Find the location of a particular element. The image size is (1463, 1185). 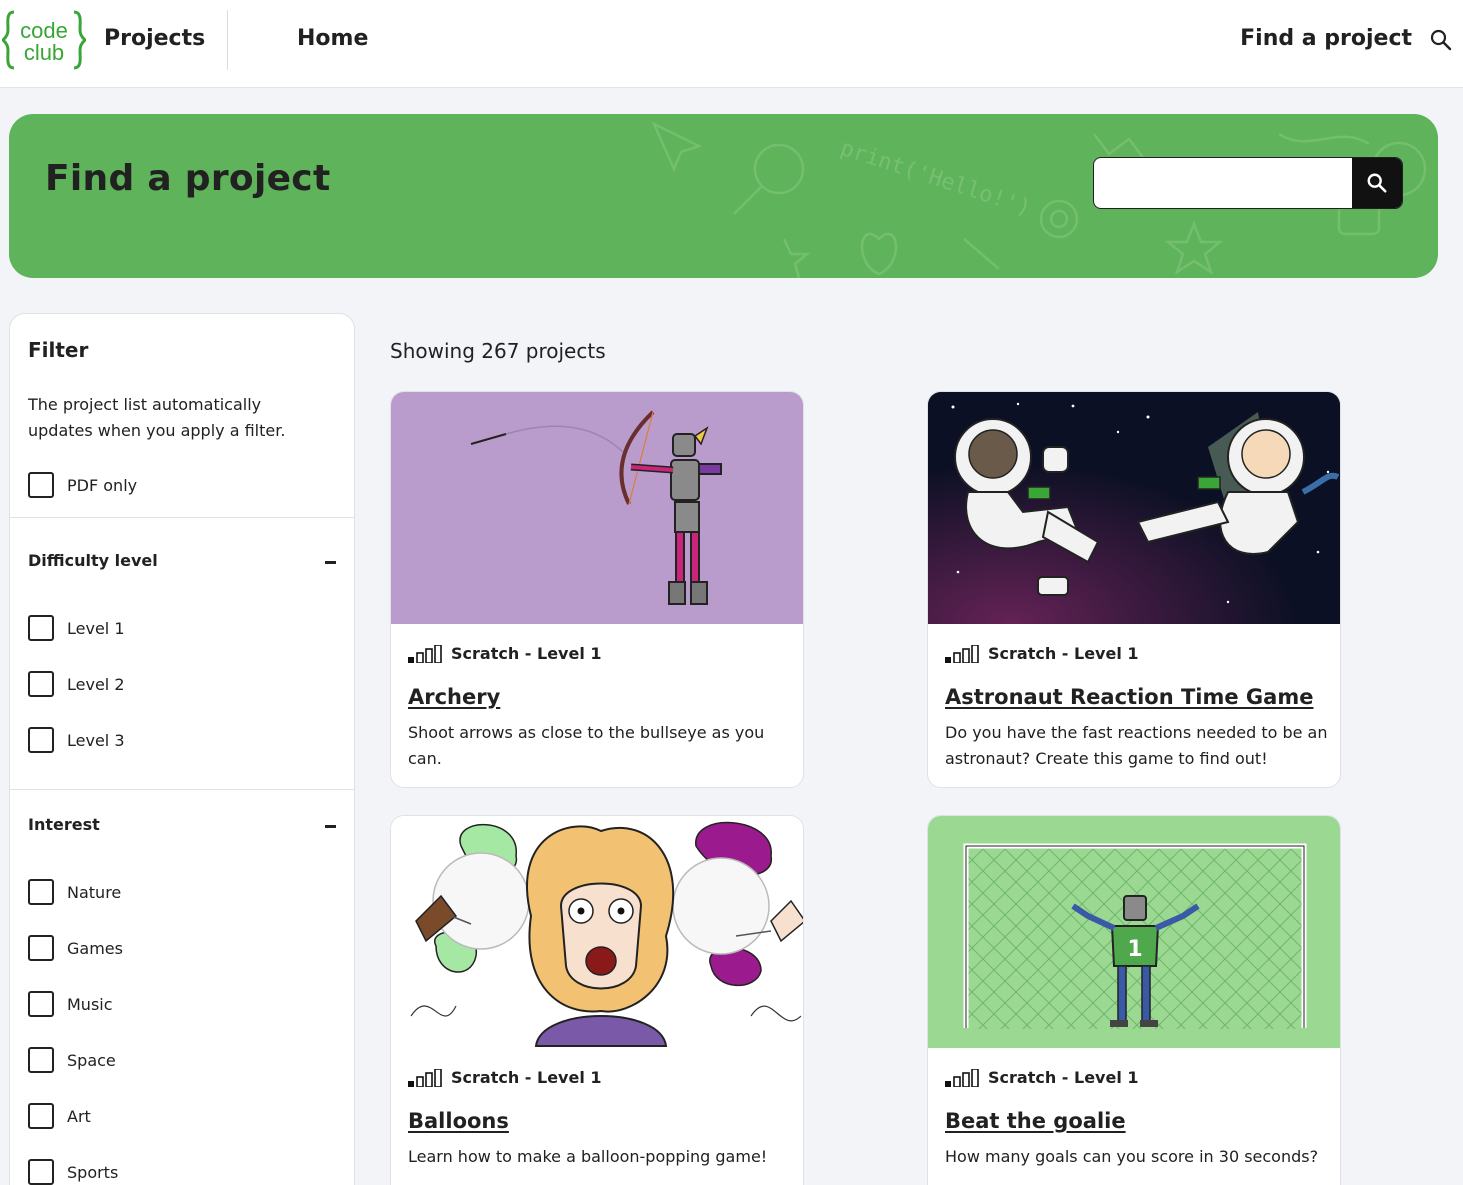

code-club-logo: code club is located at coordinates (44, 40).